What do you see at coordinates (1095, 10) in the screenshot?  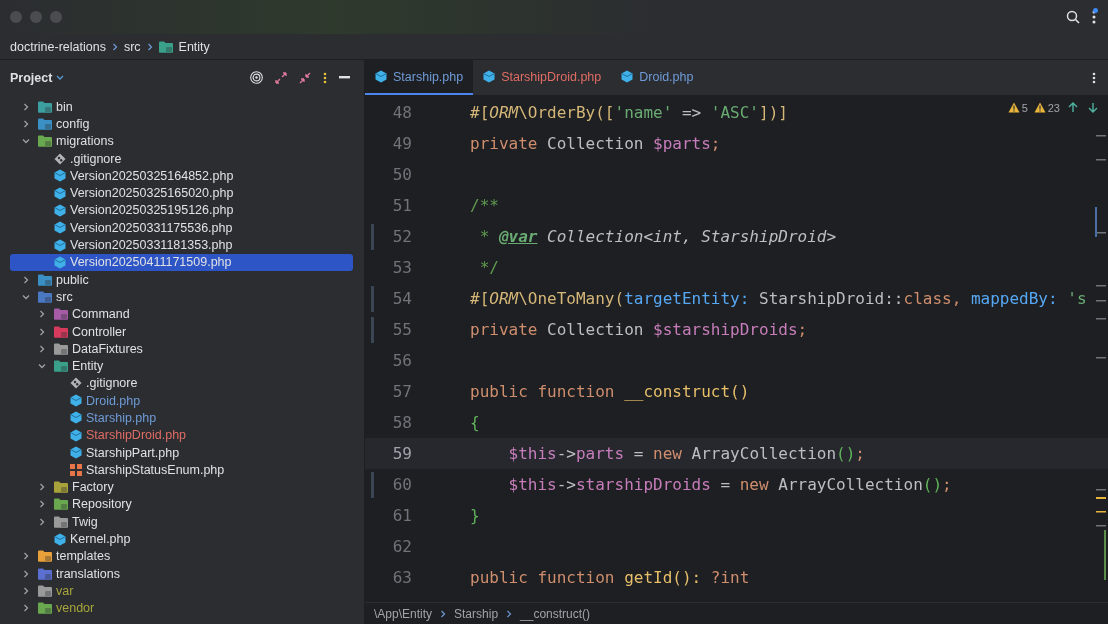 I see `notification-dot` at bounding box center [1095, 10].